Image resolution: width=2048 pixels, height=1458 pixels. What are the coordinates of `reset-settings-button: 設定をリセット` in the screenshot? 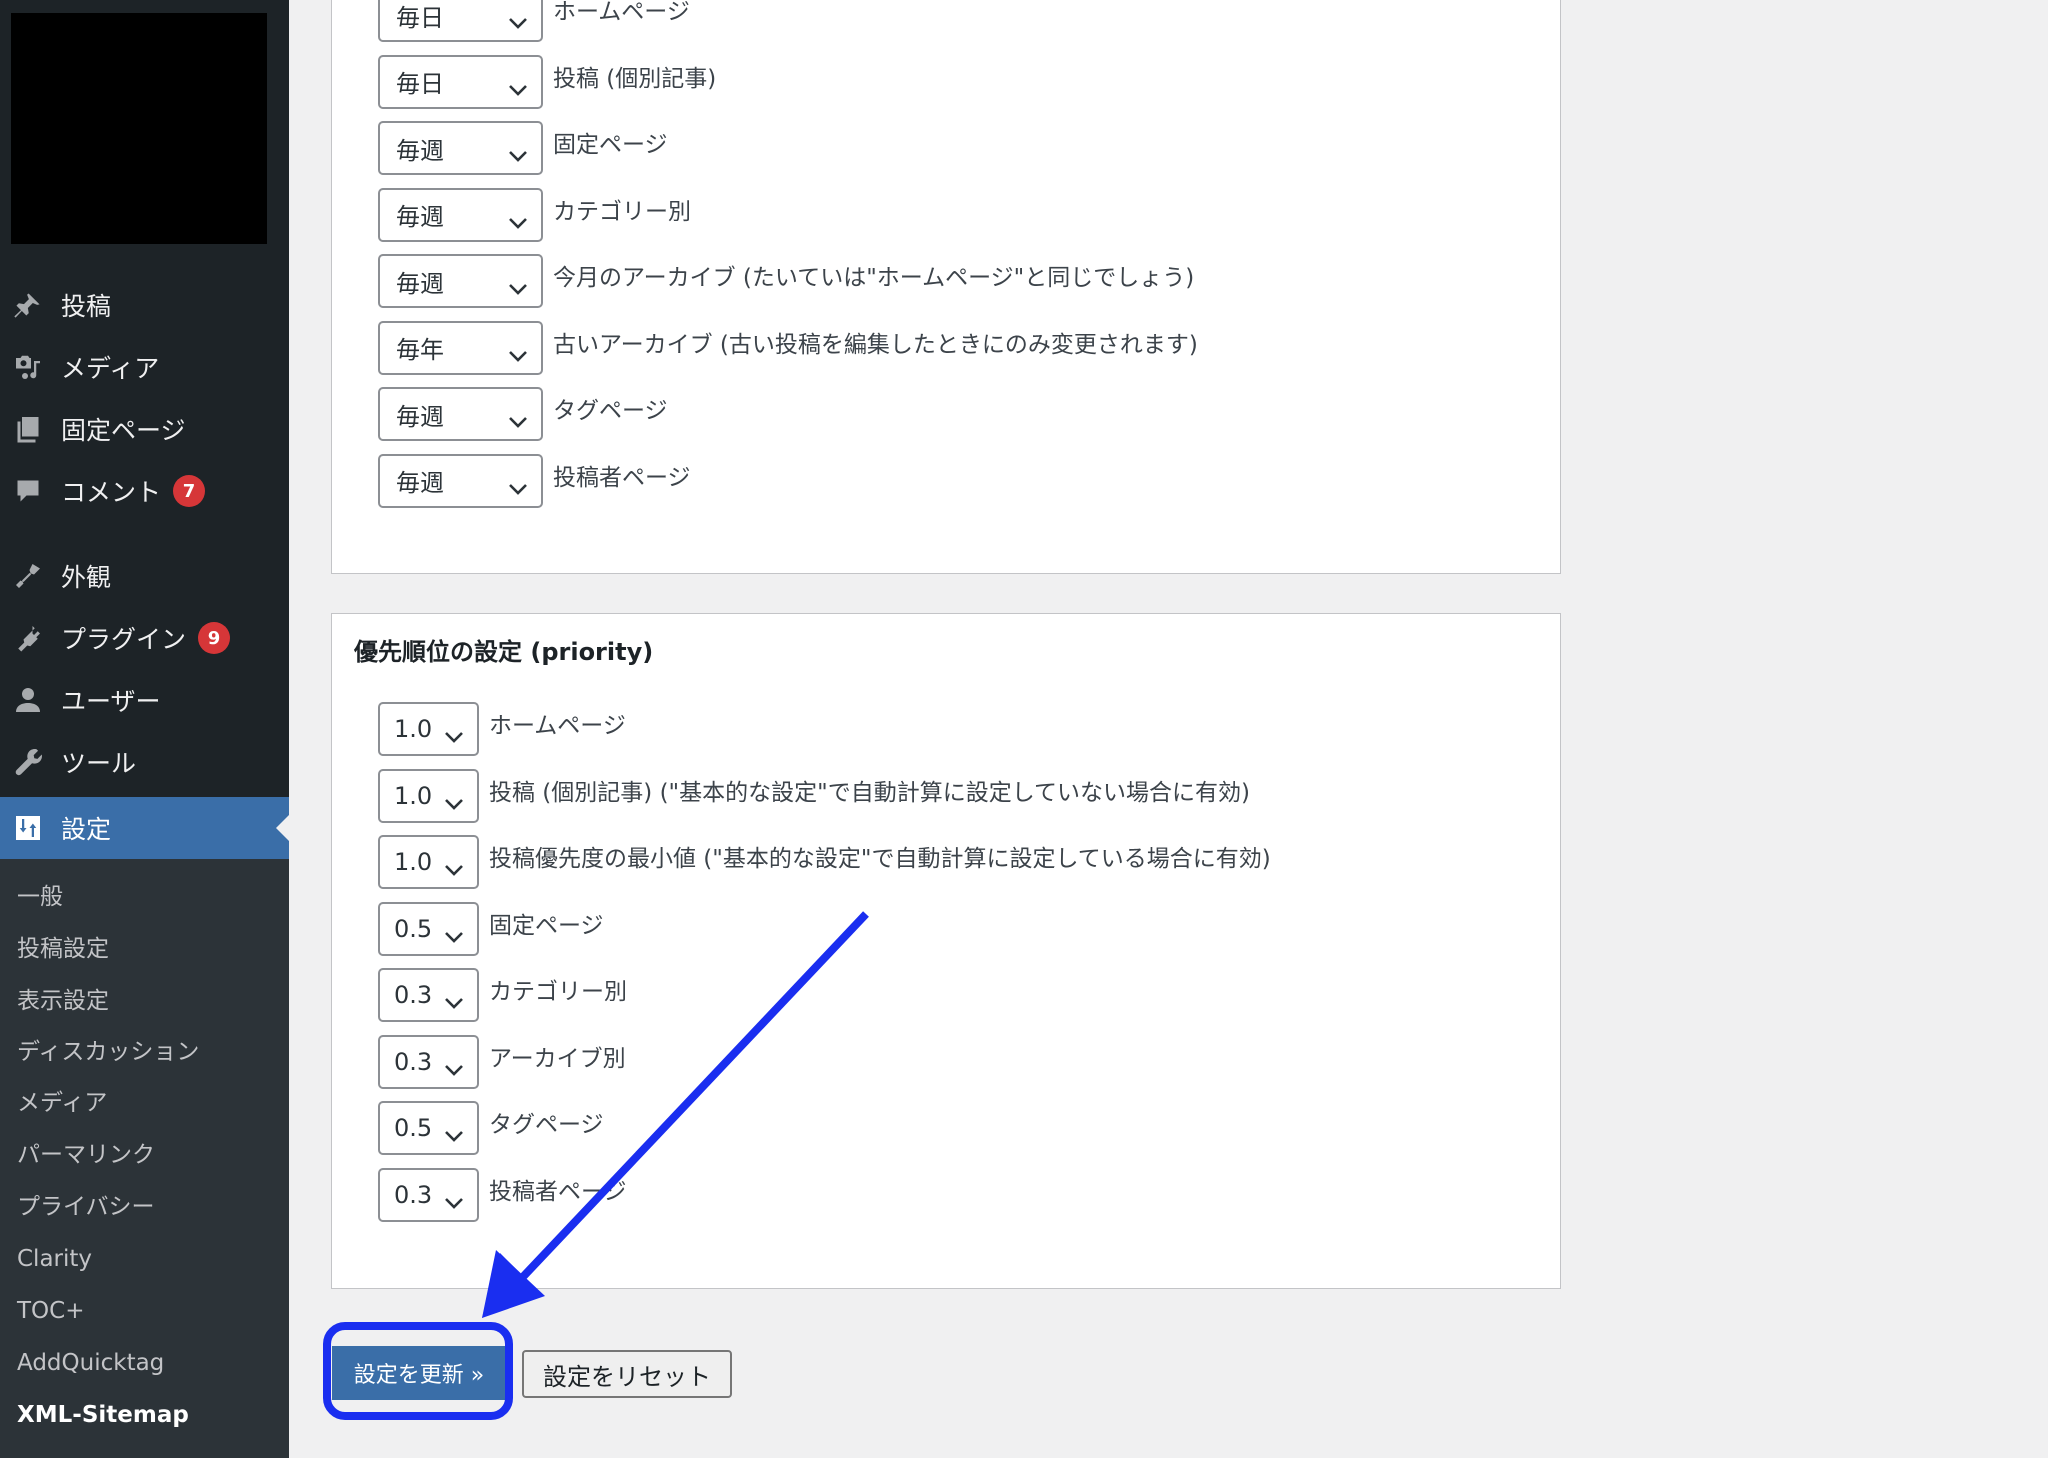 It's located at (627, 1374).